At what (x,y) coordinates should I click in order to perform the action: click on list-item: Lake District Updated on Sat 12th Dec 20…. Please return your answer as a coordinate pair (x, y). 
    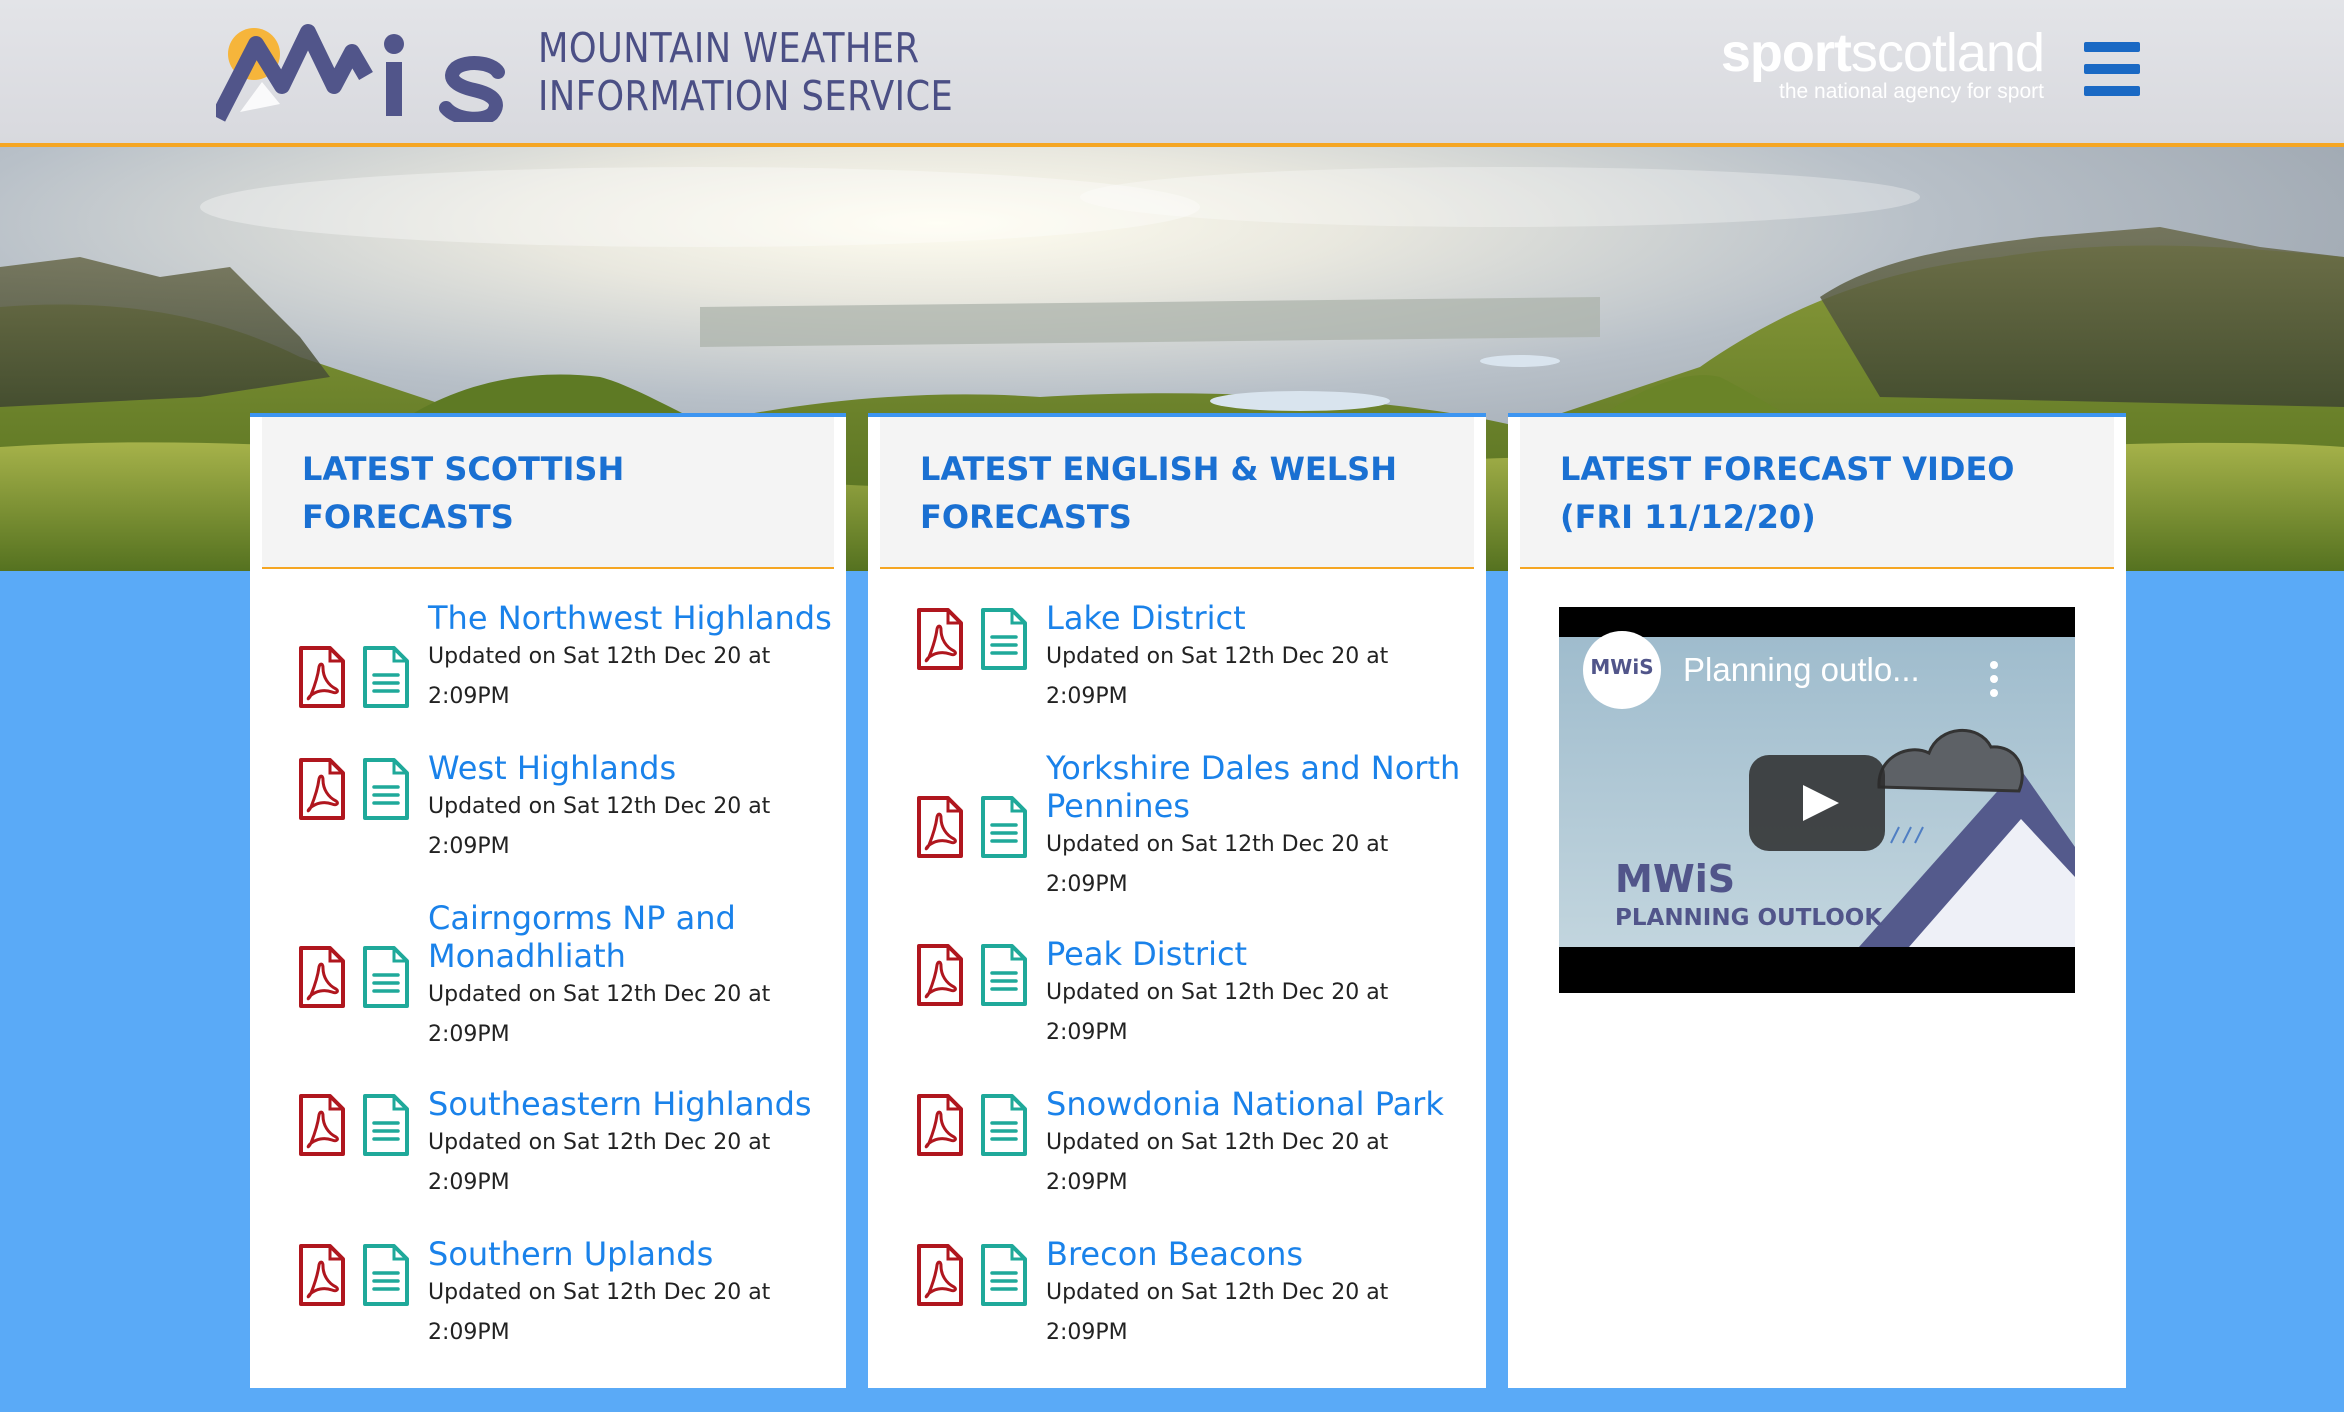
    Looking at the image, I should click on (1177, 659).